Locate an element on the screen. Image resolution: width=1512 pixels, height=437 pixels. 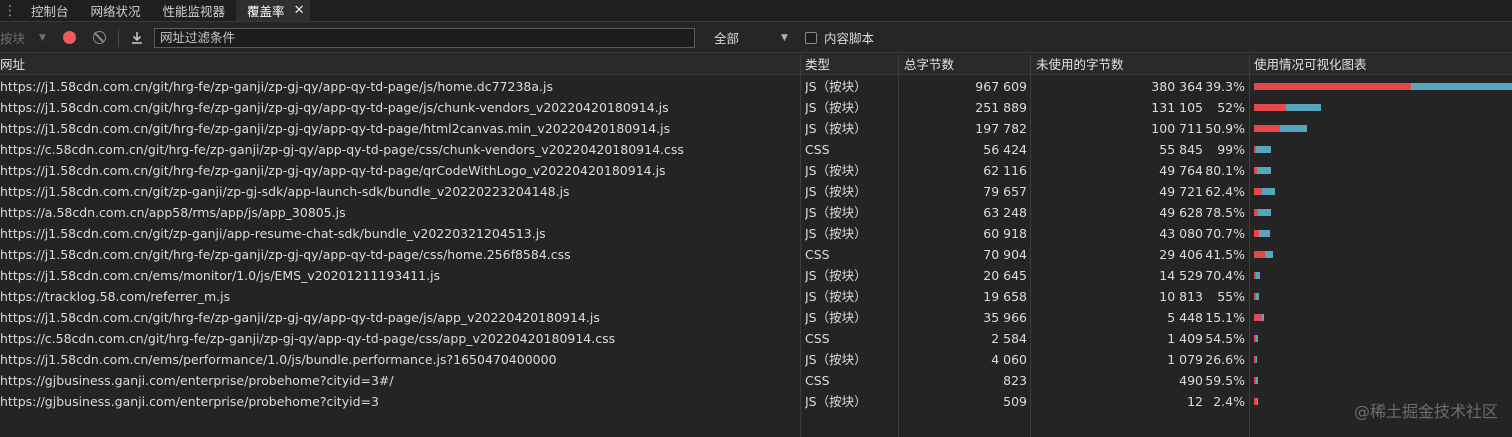
tab-network-conditions: 网络状况 is located at coordinates (116, 10).